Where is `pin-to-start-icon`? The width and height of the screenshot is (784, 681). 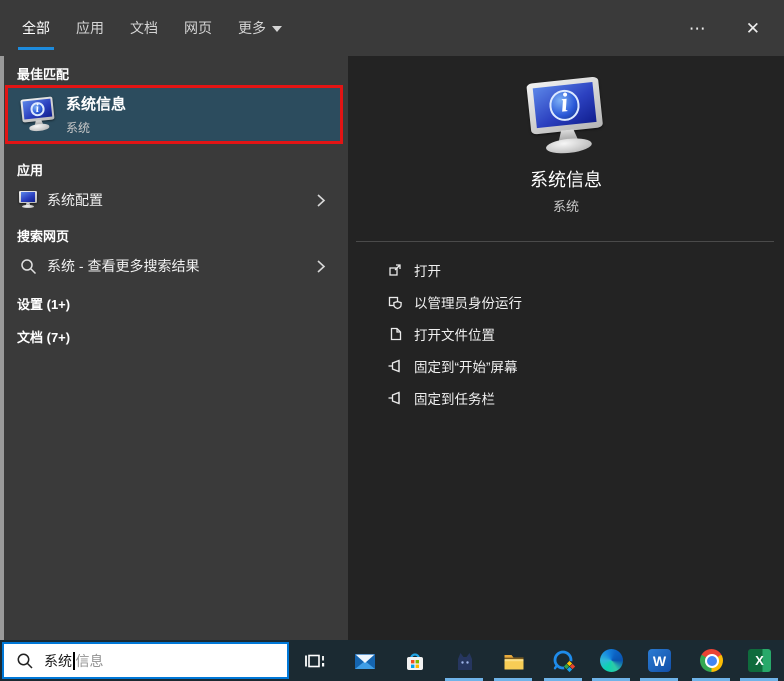
pin-to-start-icon is located at coordinates (395, 366).